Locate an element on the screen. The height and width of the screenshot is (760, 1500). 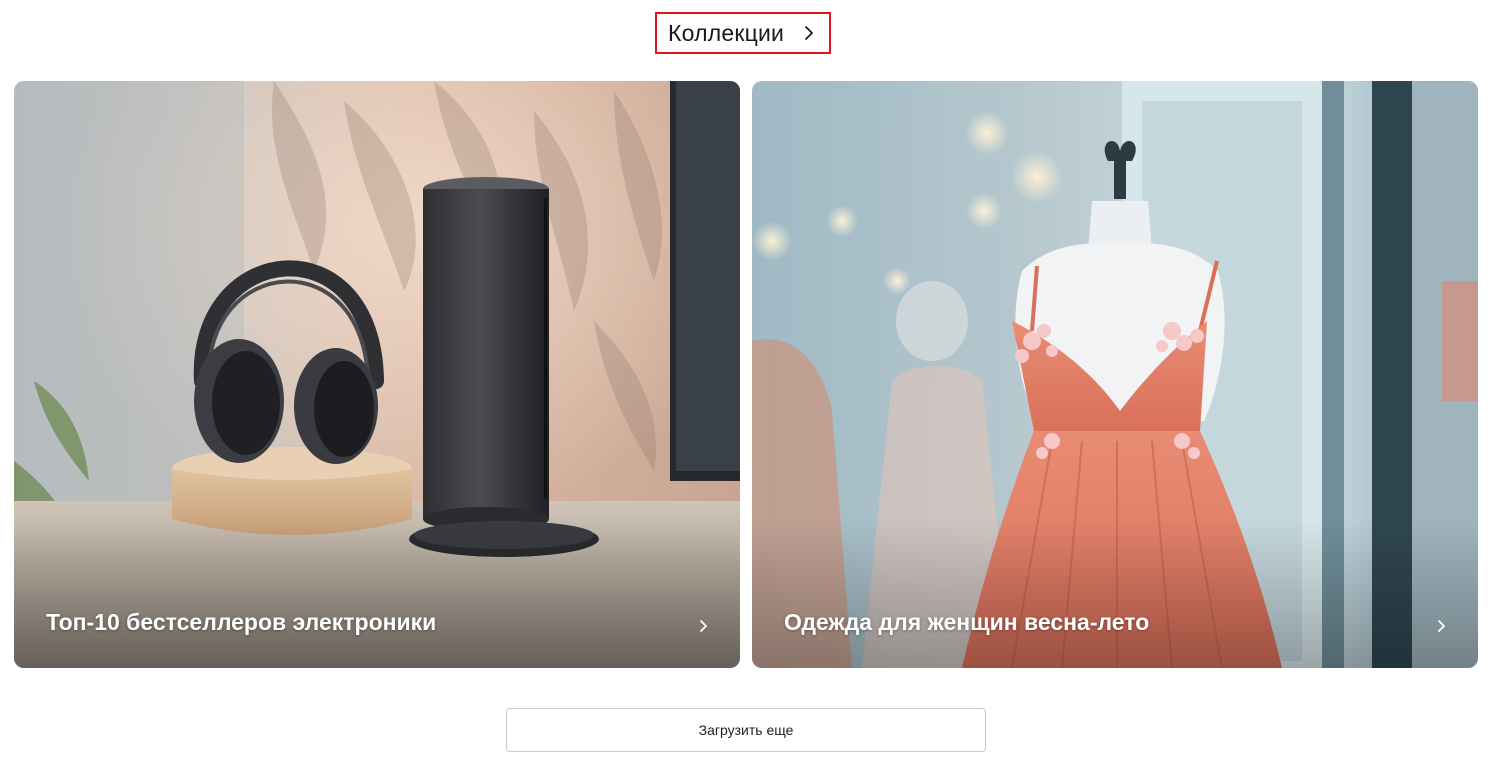
collection-card-title: Одежда для женщин весна-лето is located at coordinates (967, 622).